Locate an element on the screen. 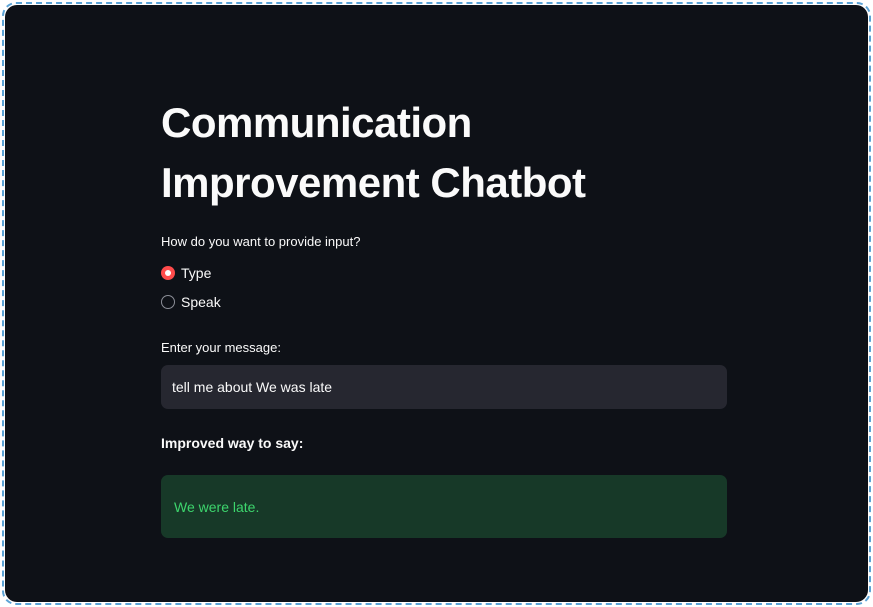 This screenshot has height=607, width=873. improved-heading: Improved way to say: is located at coordinates (232, 443).